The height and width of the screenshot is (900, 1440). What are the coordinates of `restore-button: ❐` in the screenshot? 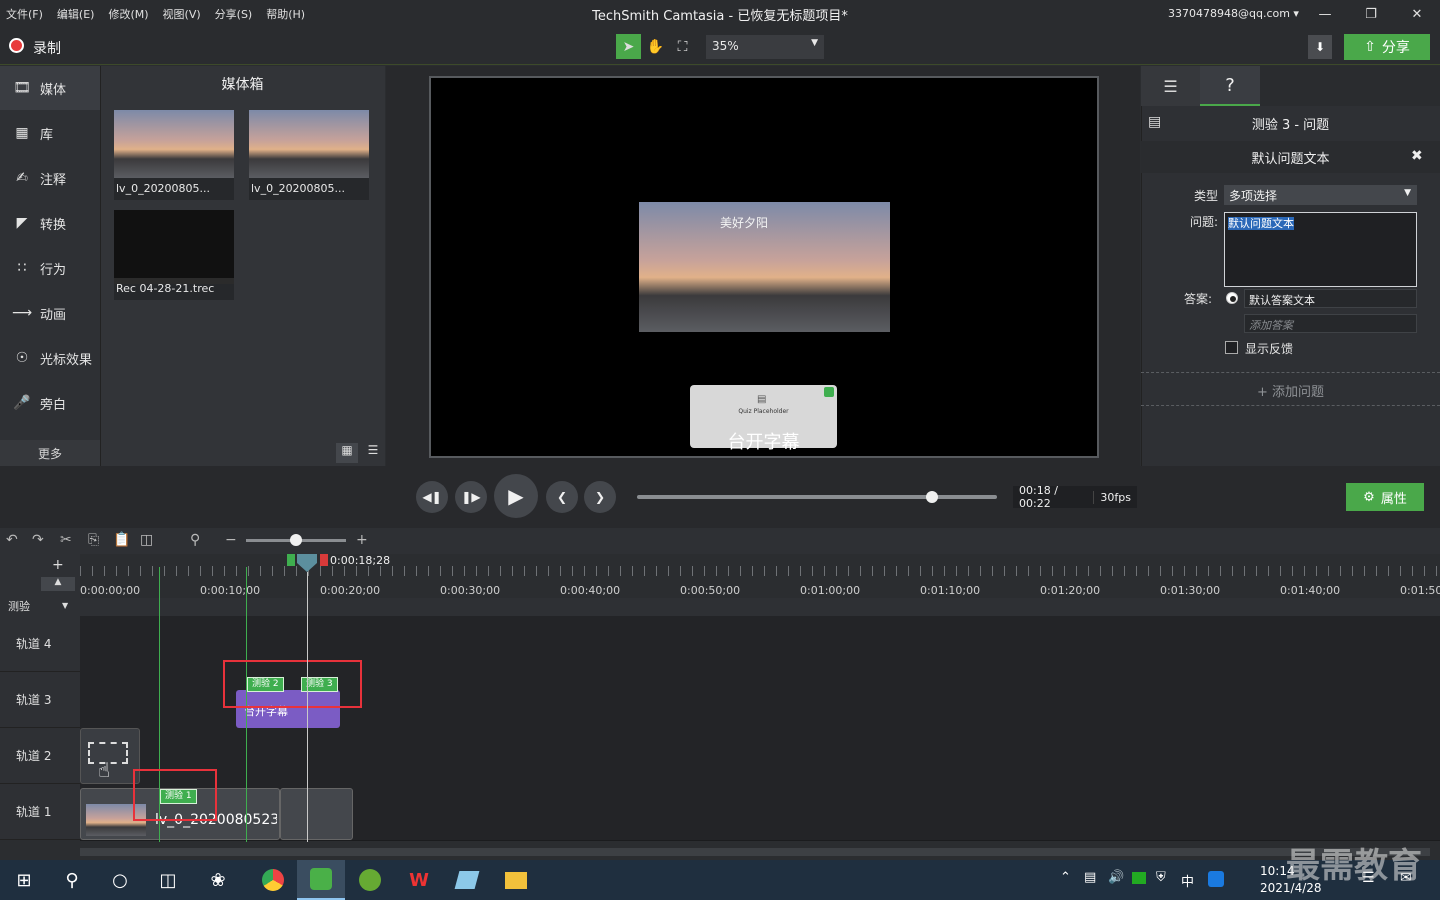 It's located at (1371, 14).